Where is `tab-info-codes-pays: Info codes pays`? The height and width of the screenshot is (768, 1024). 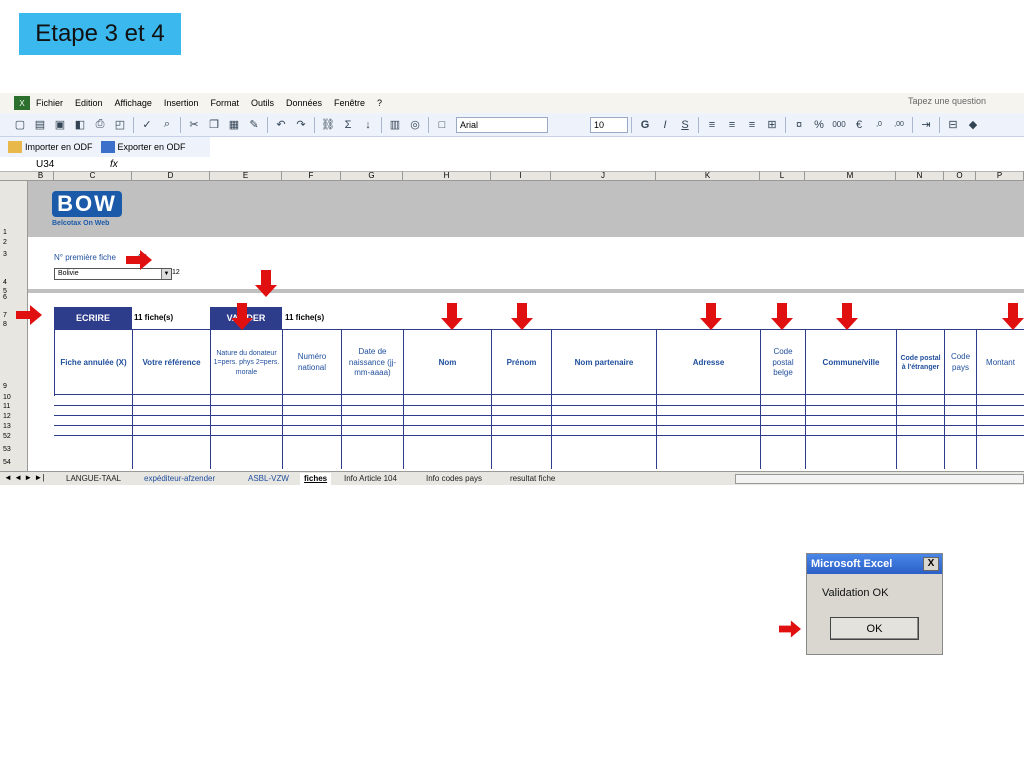
tab-info-codes-pays: Info codes pays is located at coordinates (454, 479).